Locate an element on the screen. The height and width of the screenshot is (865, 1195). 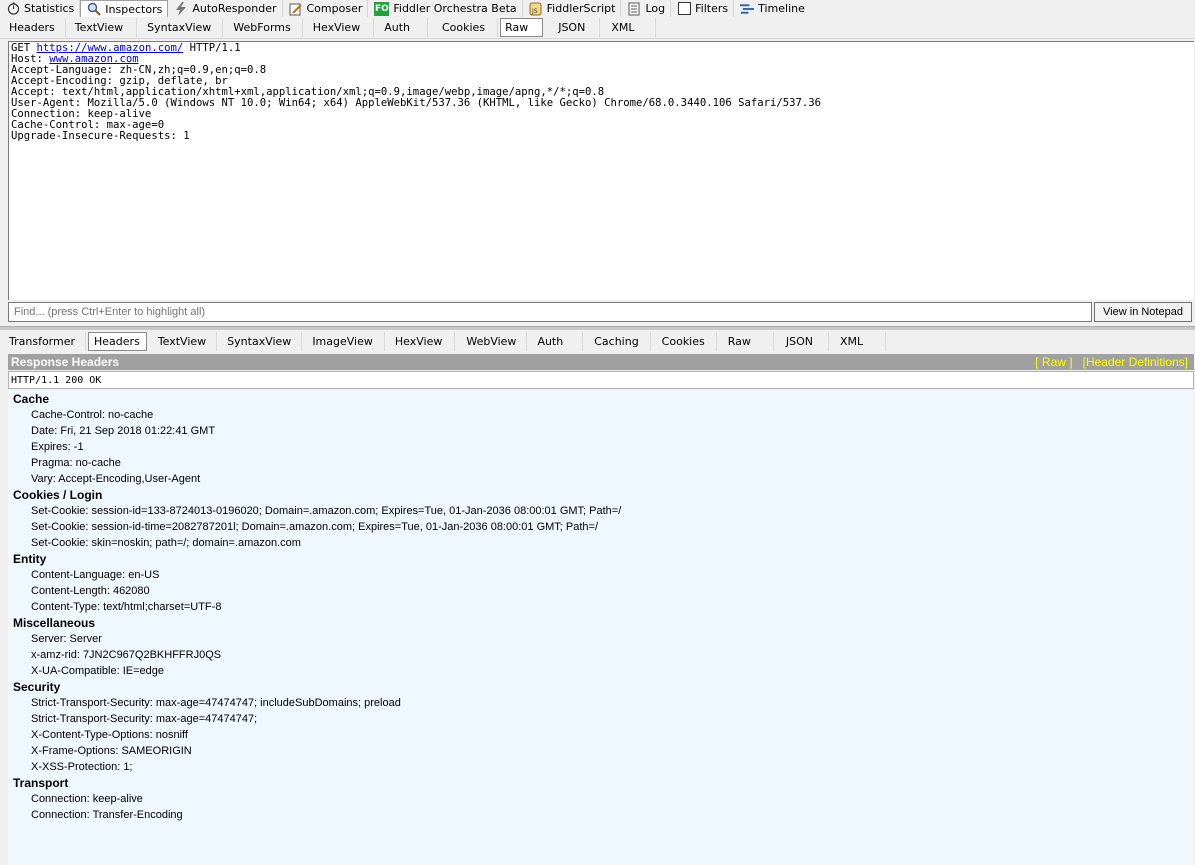
request-protocol: HTTP/1.1 is located at coordinates (215, 48).